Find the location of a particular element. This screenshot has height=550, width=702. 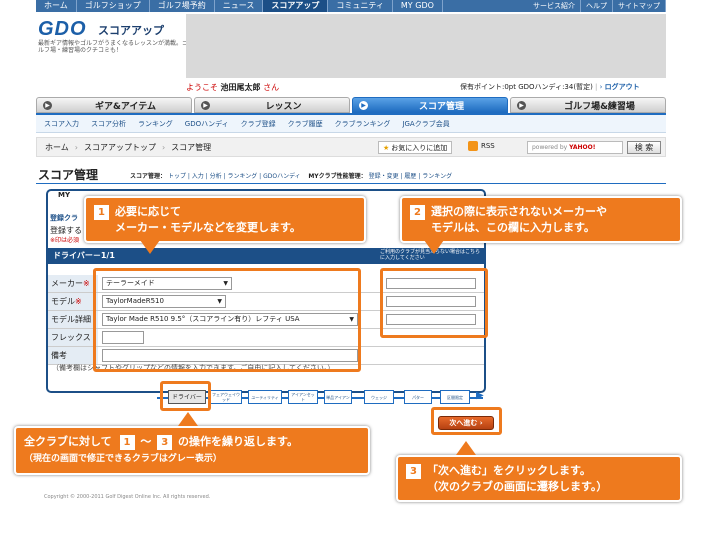

highlight-standard-fields is located at coordinates (227, 320).